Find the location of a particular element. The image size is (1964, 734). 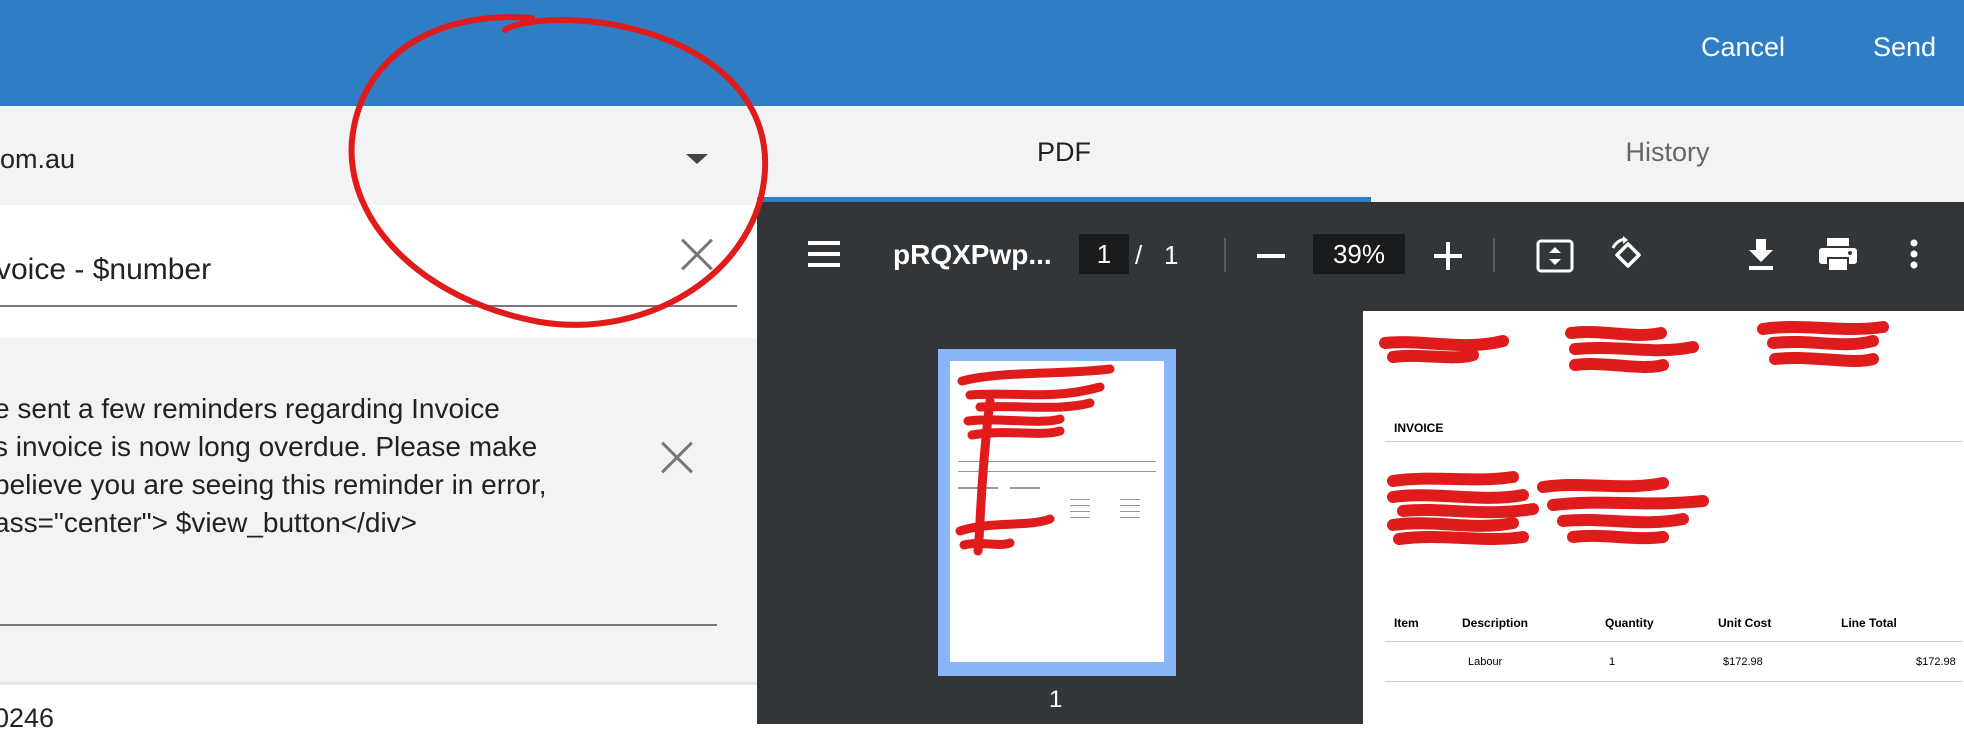

to-field: om.au is located at coordinates (378, 155).